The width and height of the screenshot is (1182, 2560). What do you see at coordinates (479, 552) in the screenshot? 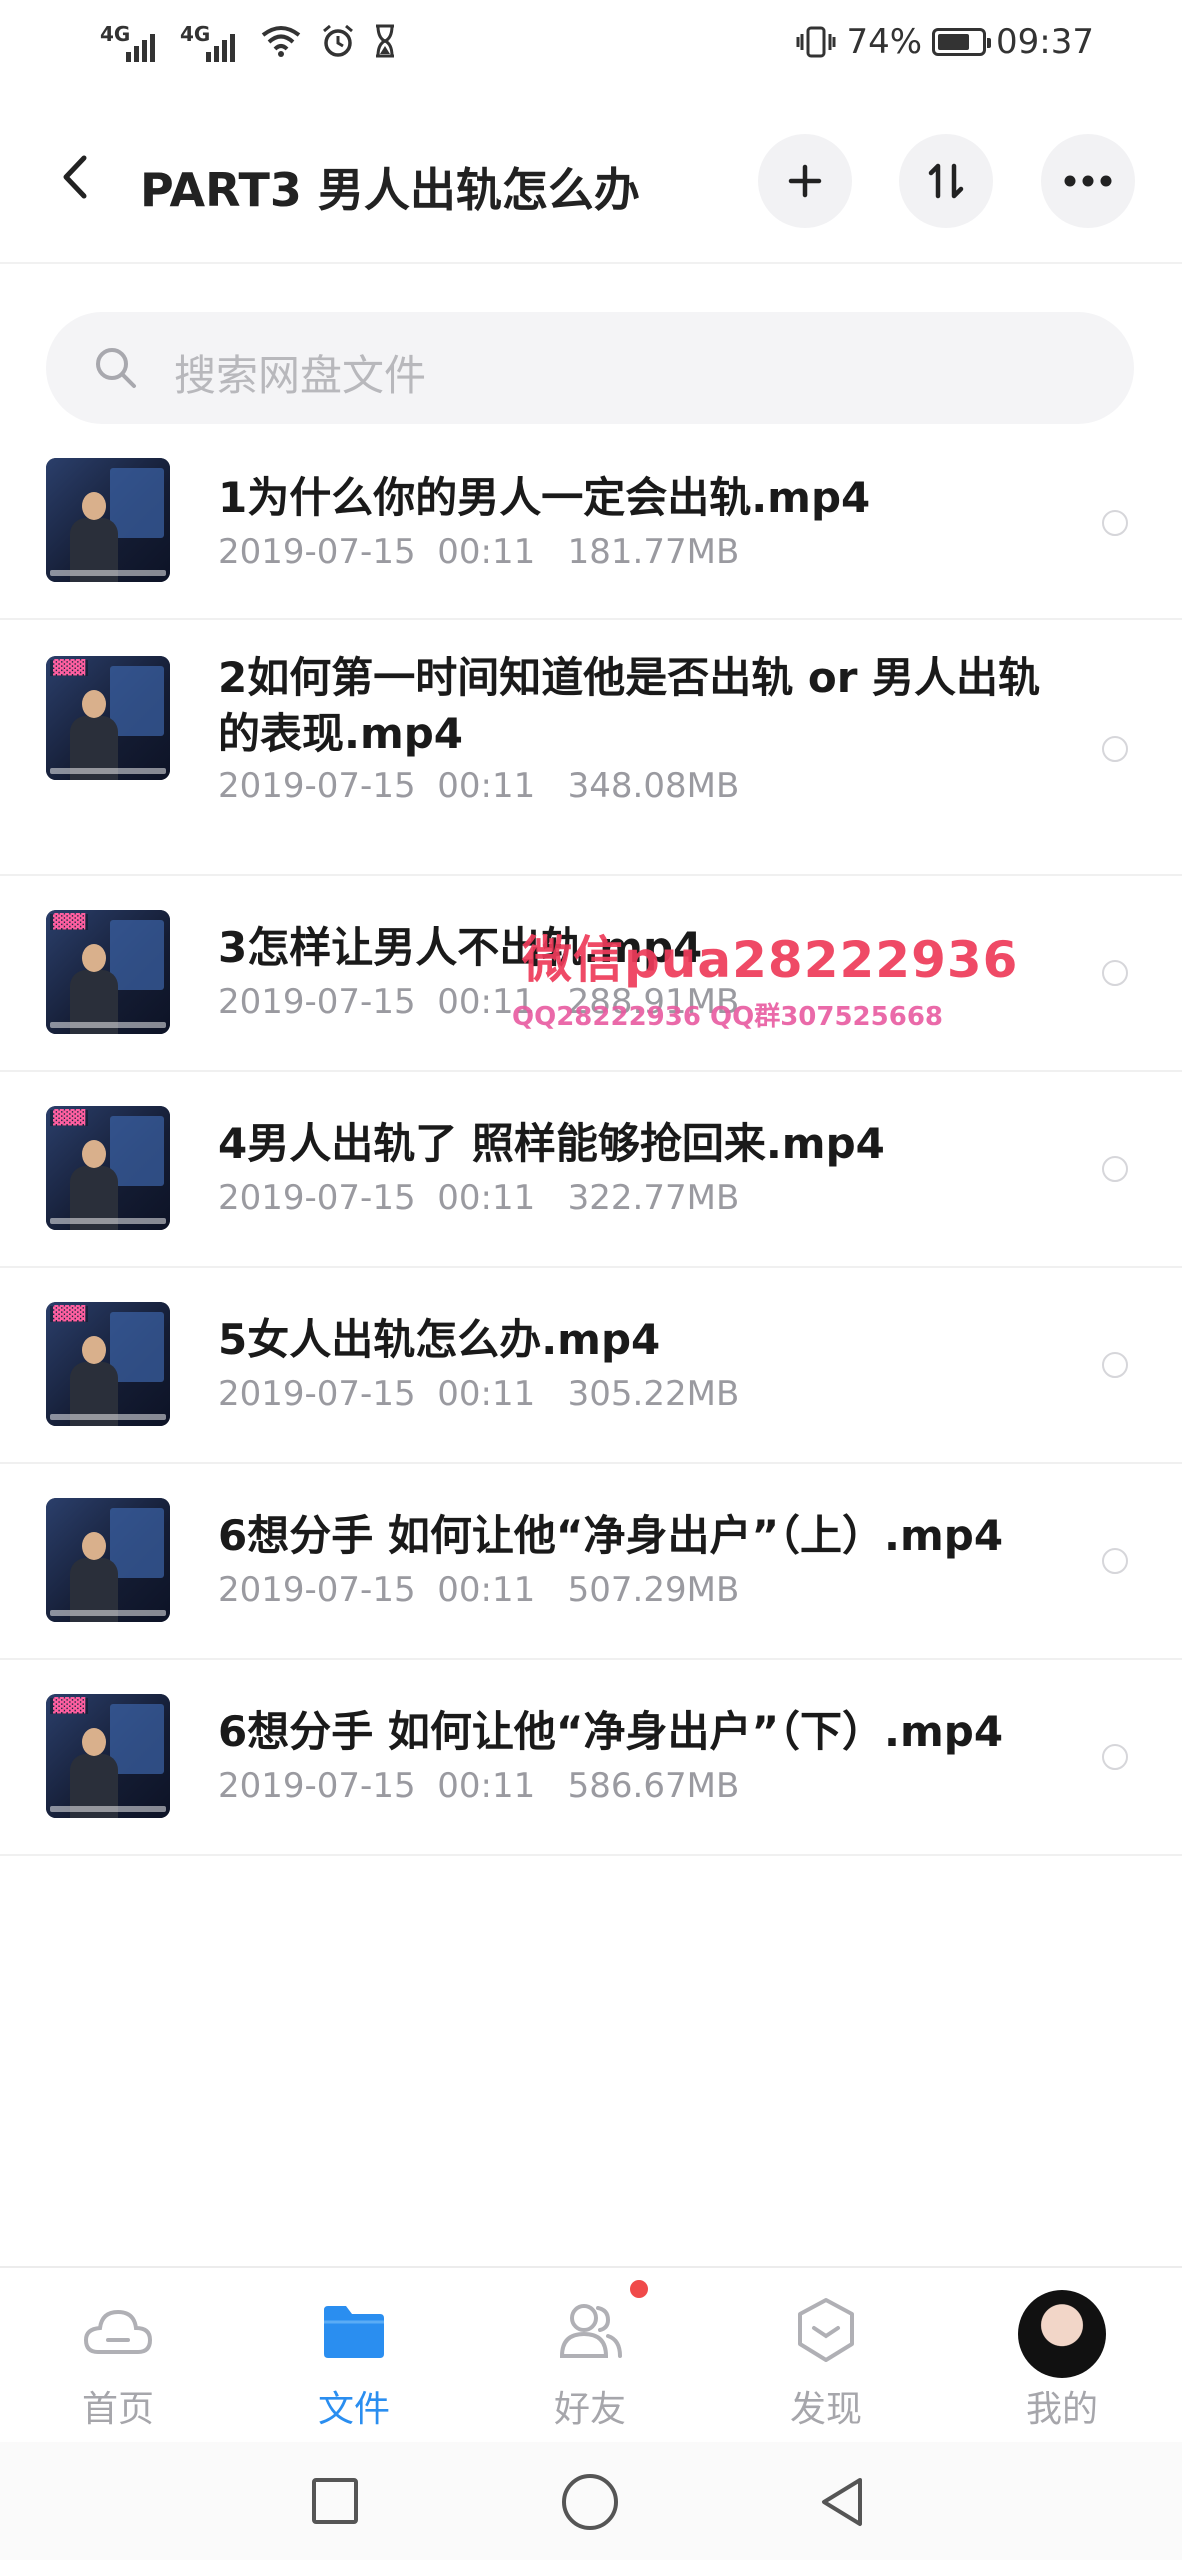
I see `file-meta: 2019-07-15 00:11 181.77MB` at bounding box center [479, 552].